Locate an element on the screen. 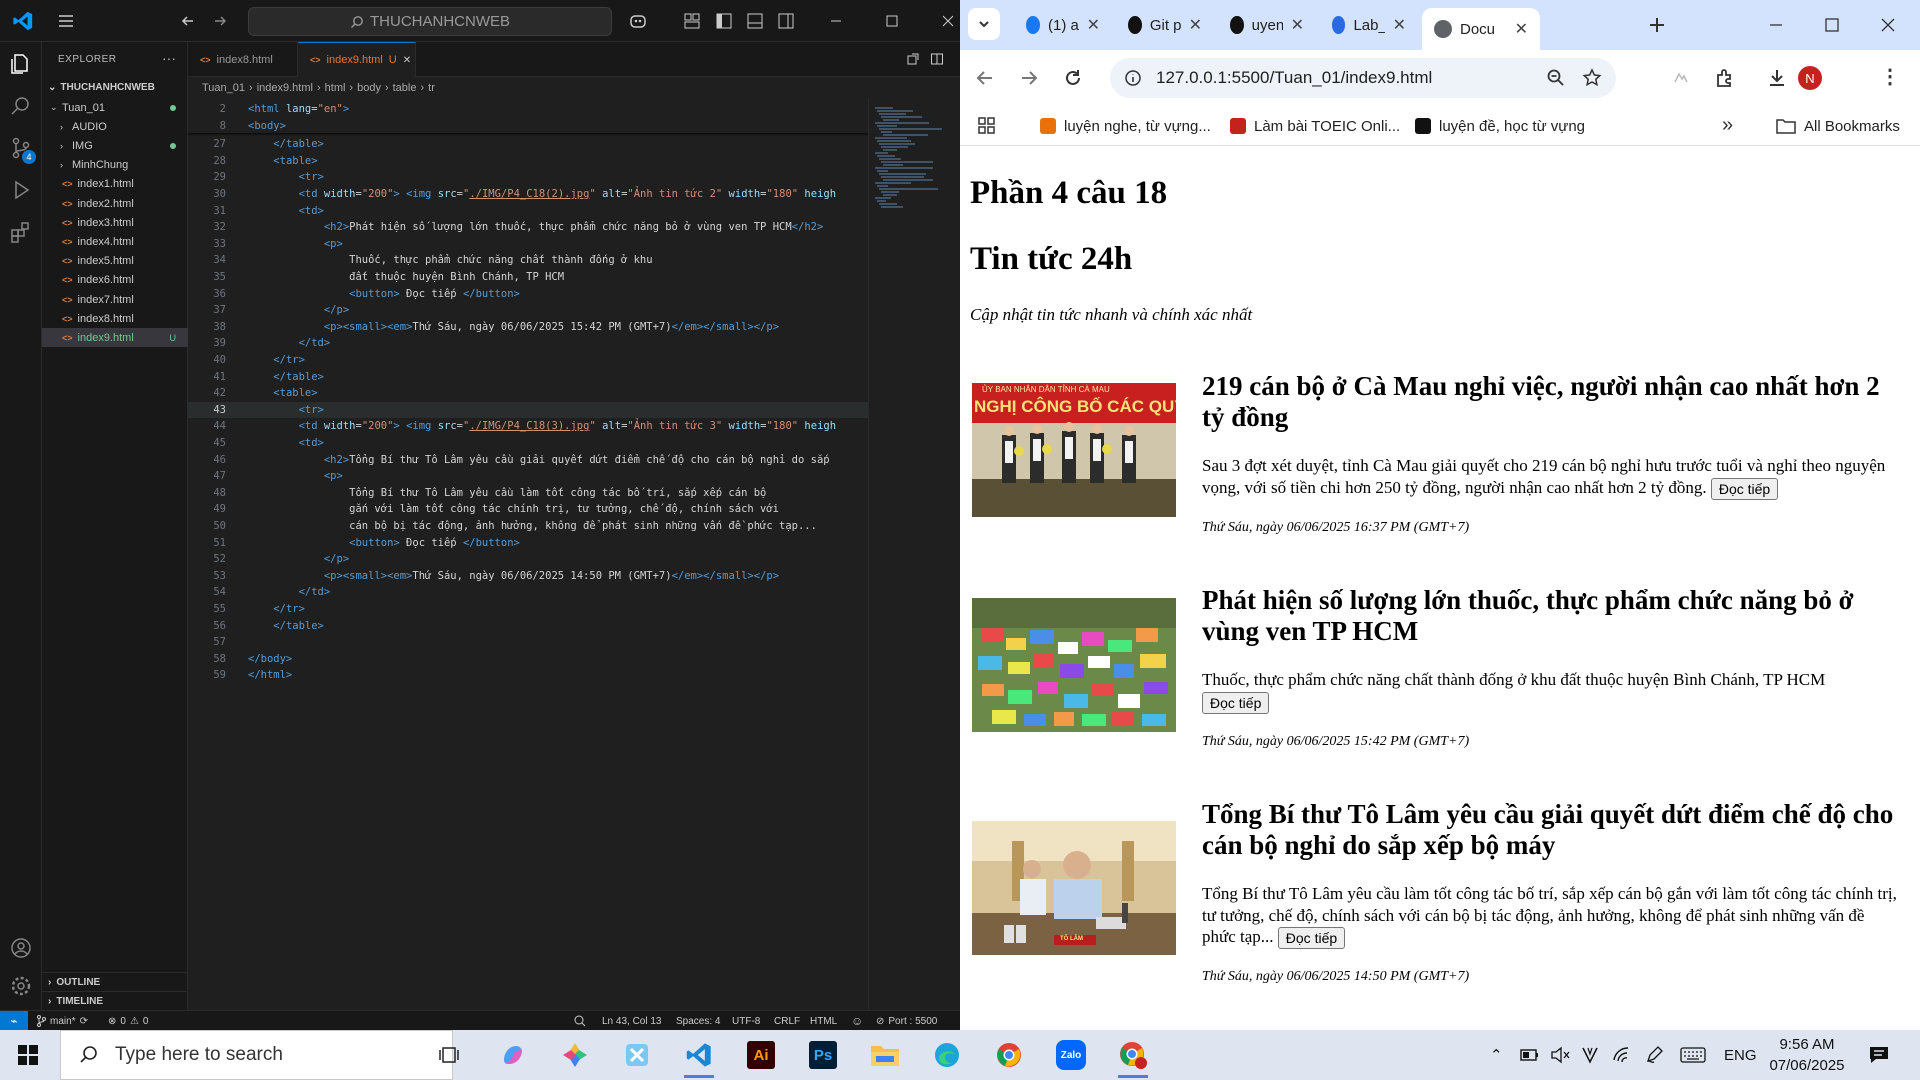 Image resolution: width=1920 pixels, height=1080 pixels. cursor-position: Ln 43, Col 13 is located at coordinates (632, 1021).